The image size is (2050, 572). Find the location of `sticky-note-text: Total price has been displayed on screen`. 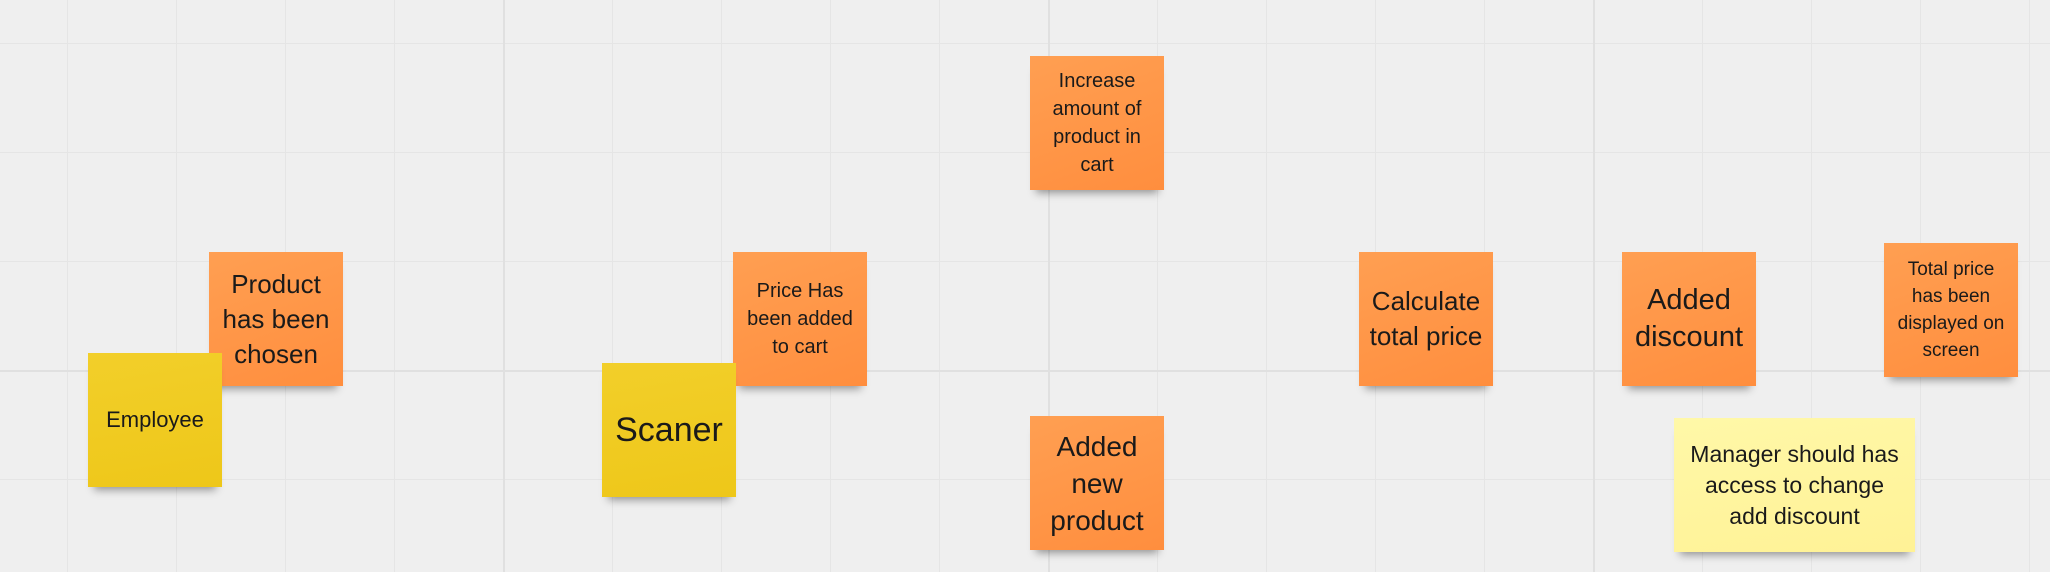

sticky-note-text: Total price has been displayed on screen is located at coordinates (1951, 310).